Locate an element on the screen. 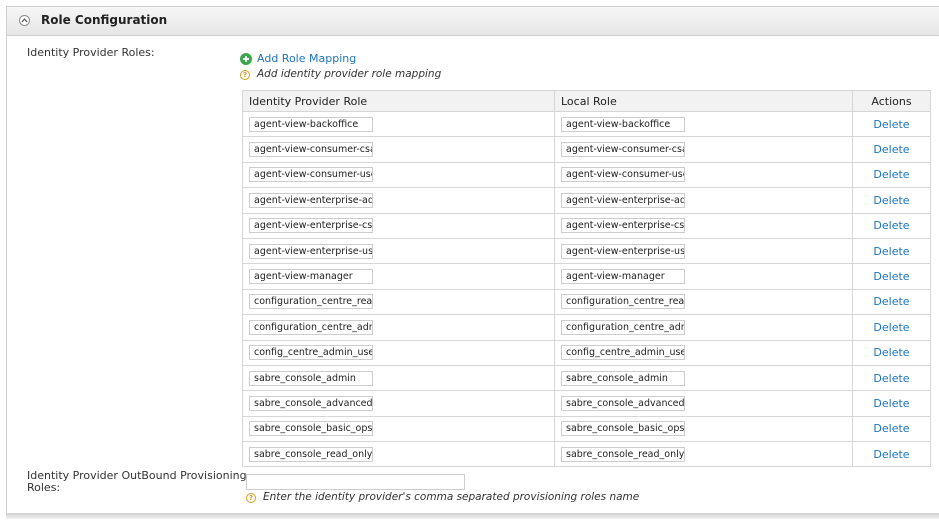 The height and width of the screenshot is (521, 939). column-header-actions: Actions is located at coordinates (891, 101).